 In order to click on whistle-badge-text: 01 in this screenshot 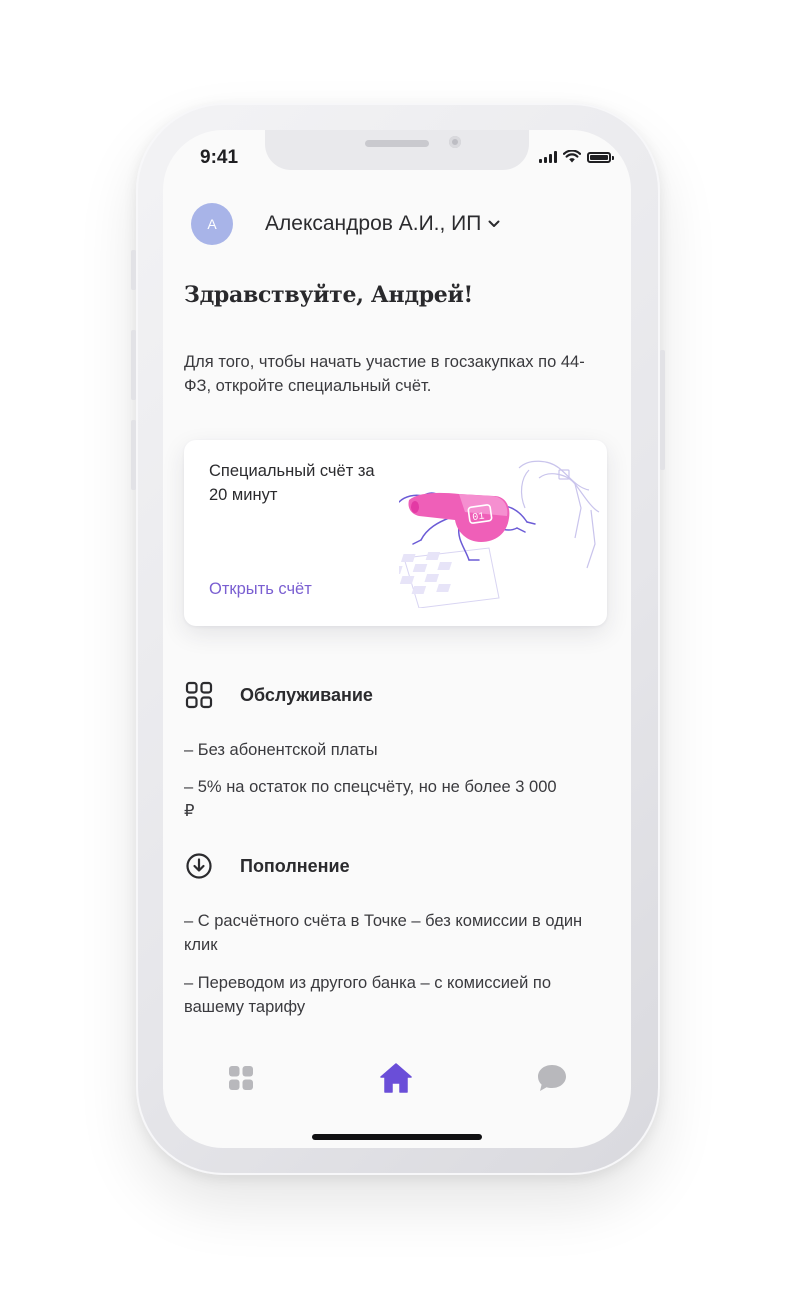, I will do `click(478, 517)`.